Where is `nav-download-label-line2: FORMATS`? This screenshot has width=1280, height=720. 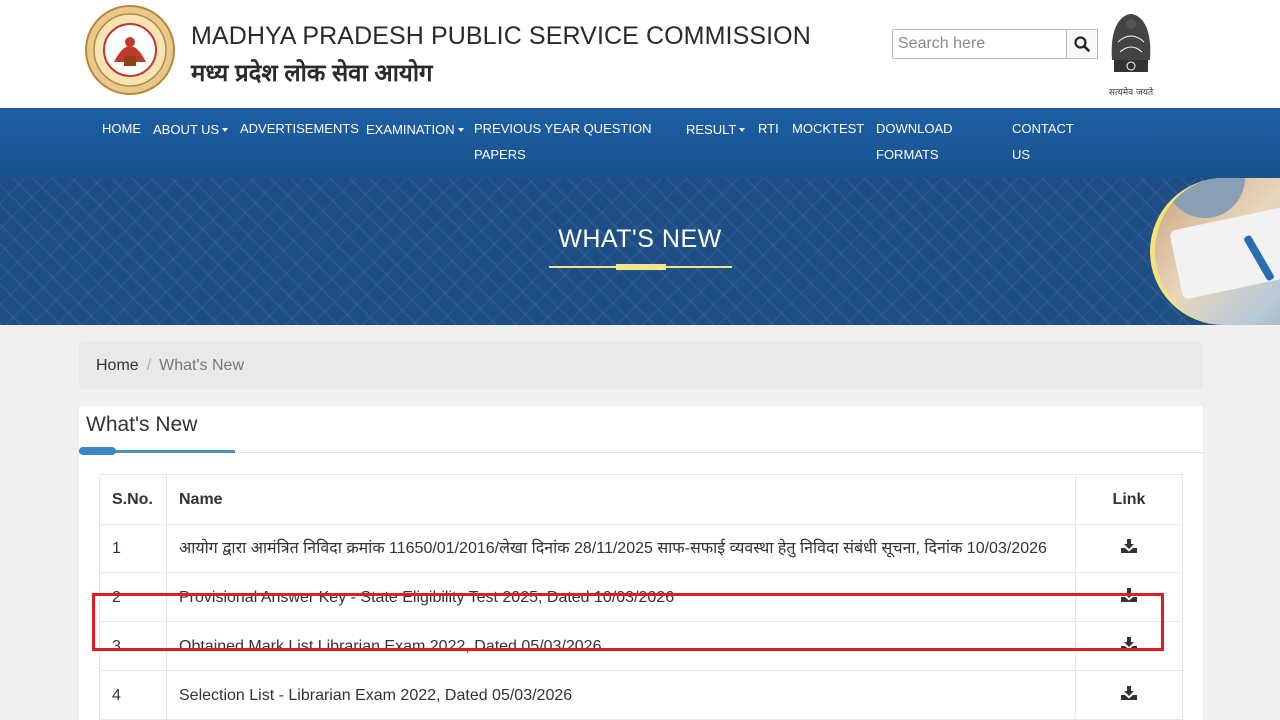 nav-download-label-line2: FORMATS is located at coordinates (907, 154).